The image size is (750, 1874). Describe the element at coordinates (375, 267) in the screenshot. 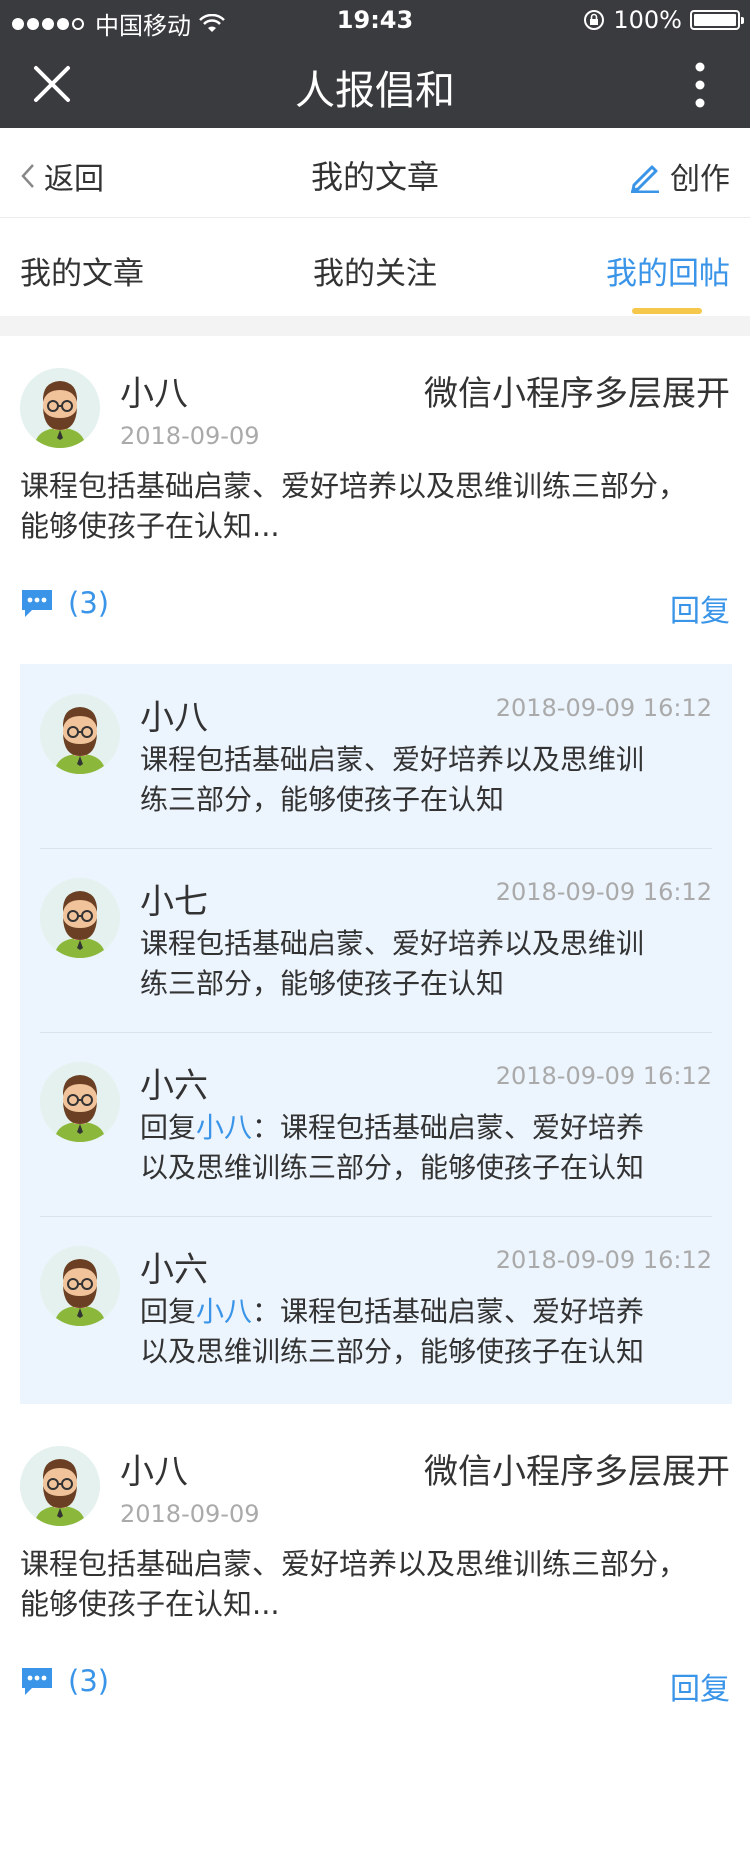

I see `tab-bar: 我的文章 我的关注 我的回帖` at that location.